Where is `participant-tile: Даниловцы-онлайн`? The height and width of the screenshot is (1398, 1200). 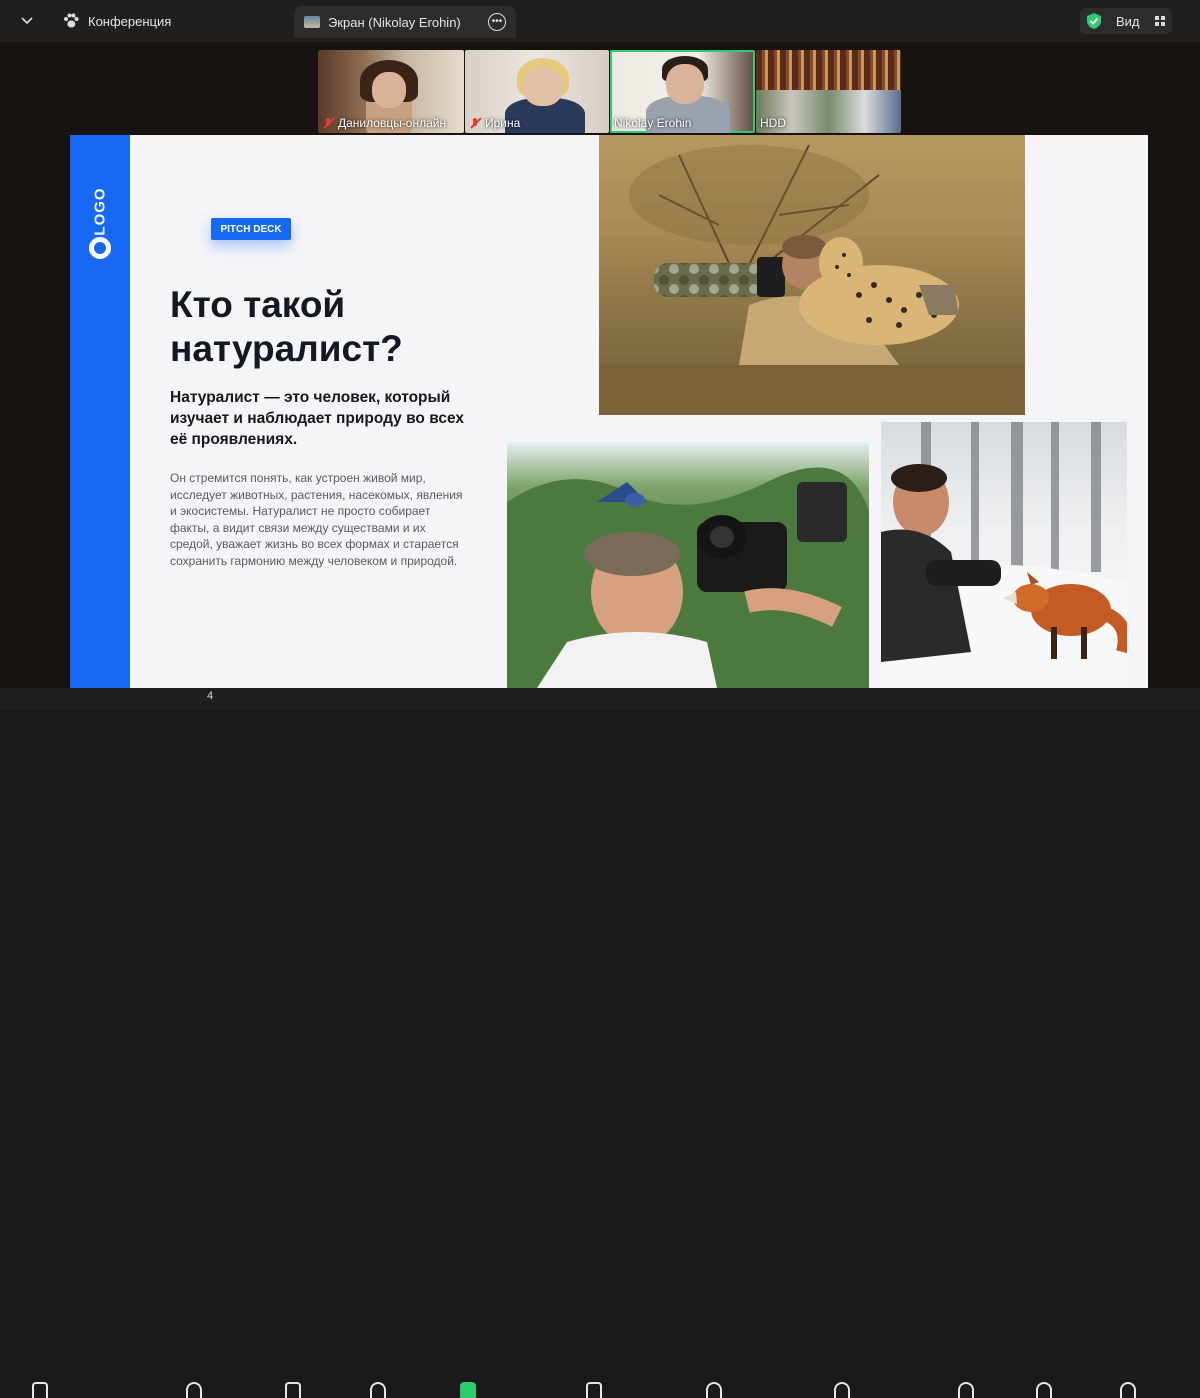 participant-tile: Даниловцы-онлайн is located at coordinates (391, 91).